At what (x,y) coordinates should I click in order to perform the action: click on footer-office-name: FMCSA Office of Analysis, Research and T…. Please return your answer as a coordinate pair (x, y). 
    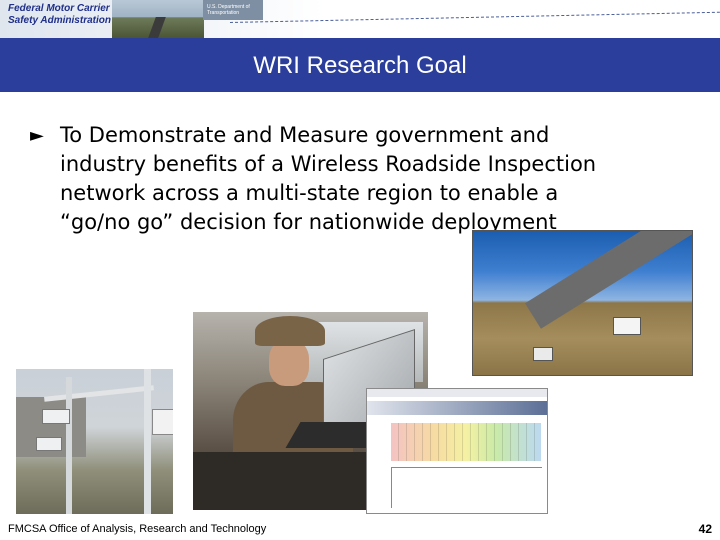
    Looking at the image, I should click on (137, 529).